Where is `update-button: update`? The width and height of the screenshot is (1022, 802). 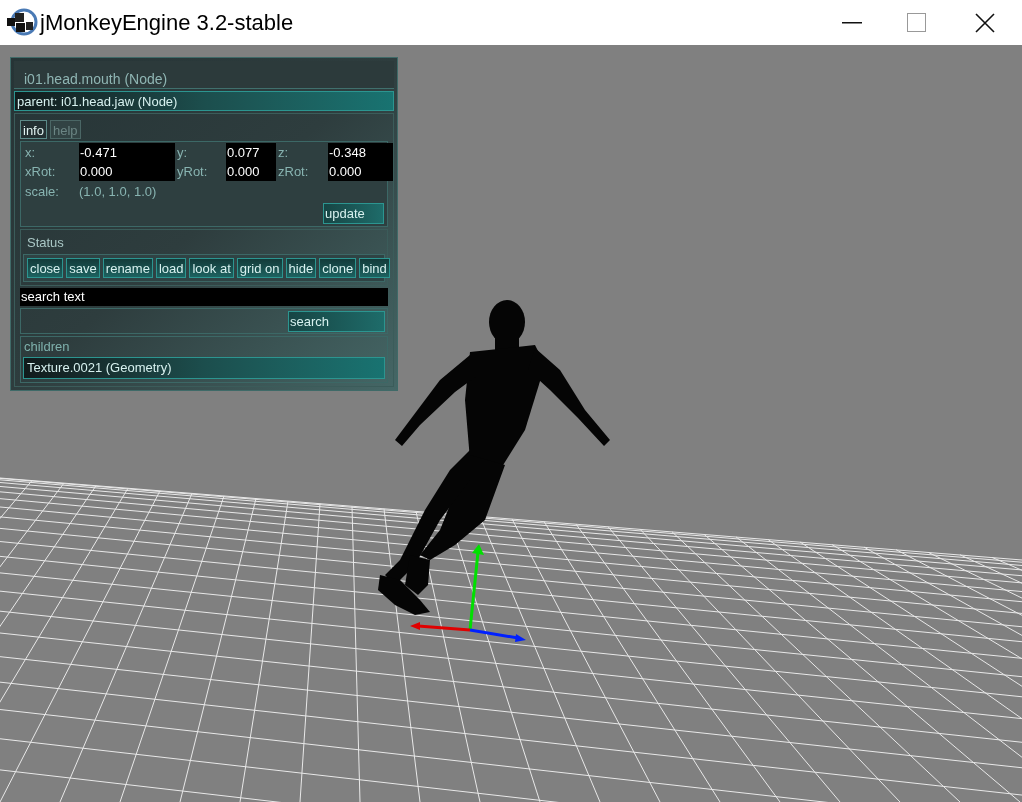
update-button: update is located at coordinates (353, 213).